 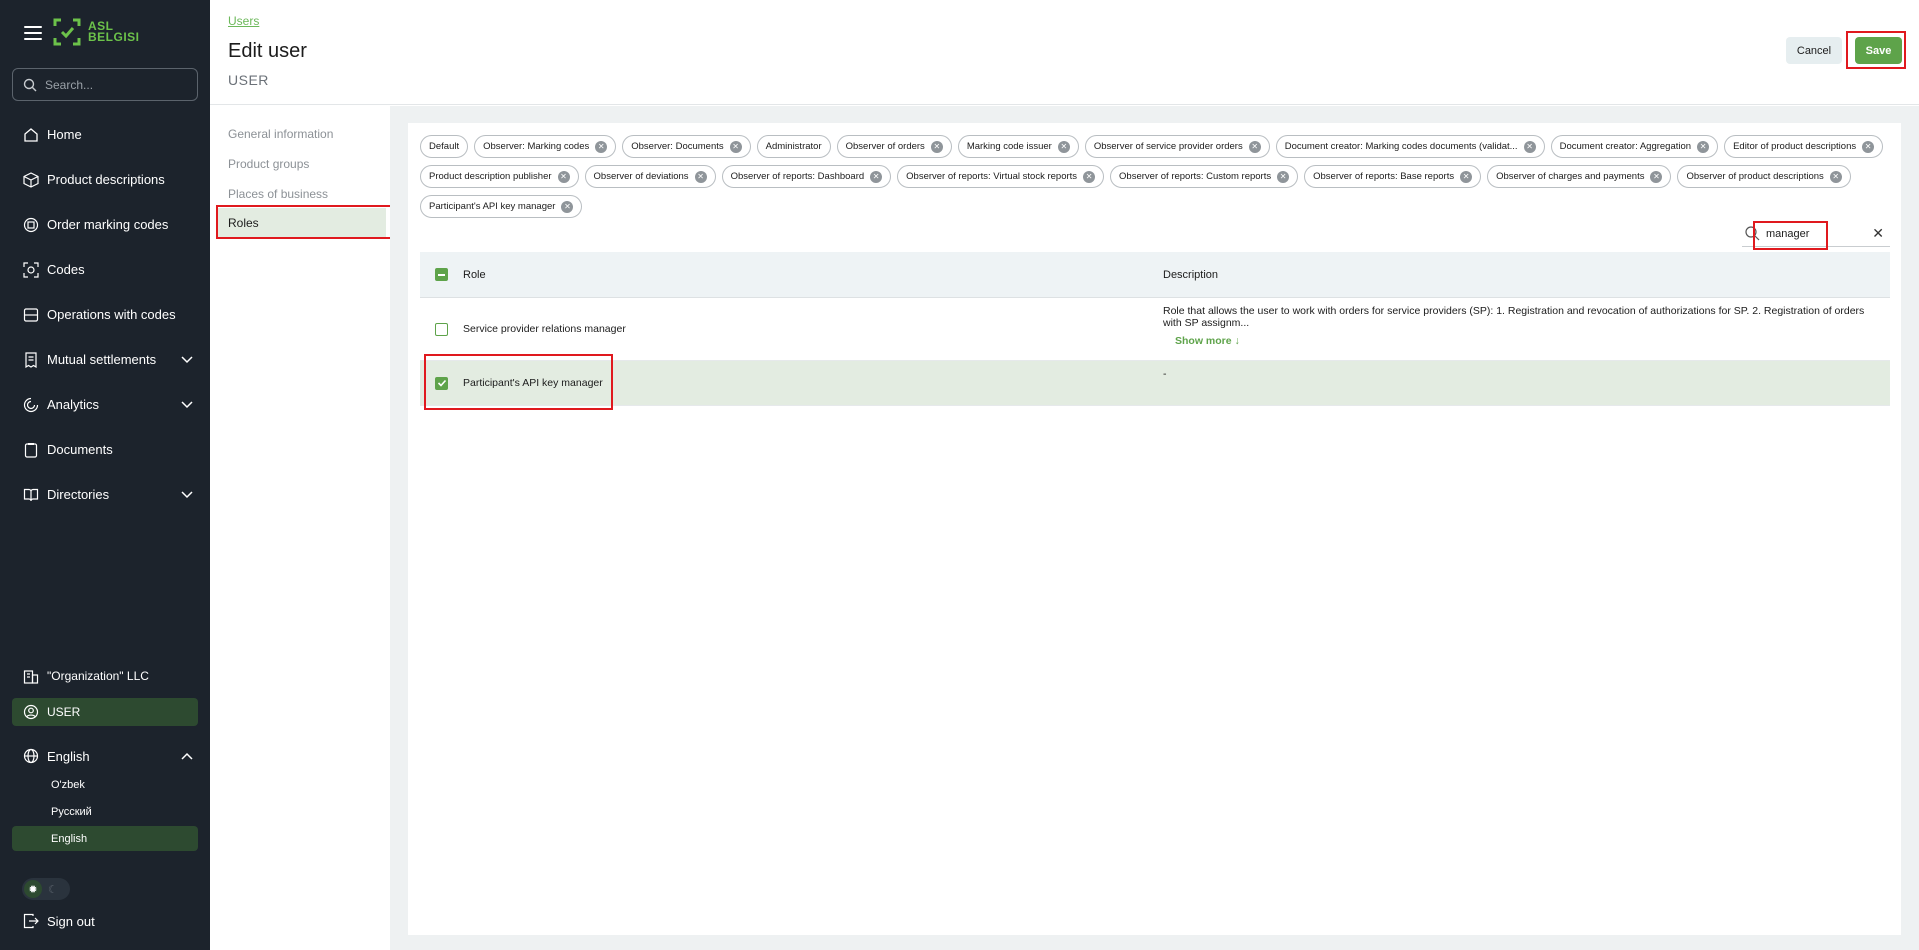 I want to click on sidebar-item-operations-with-codes: Operations with codes, so click(x=105, y=314).